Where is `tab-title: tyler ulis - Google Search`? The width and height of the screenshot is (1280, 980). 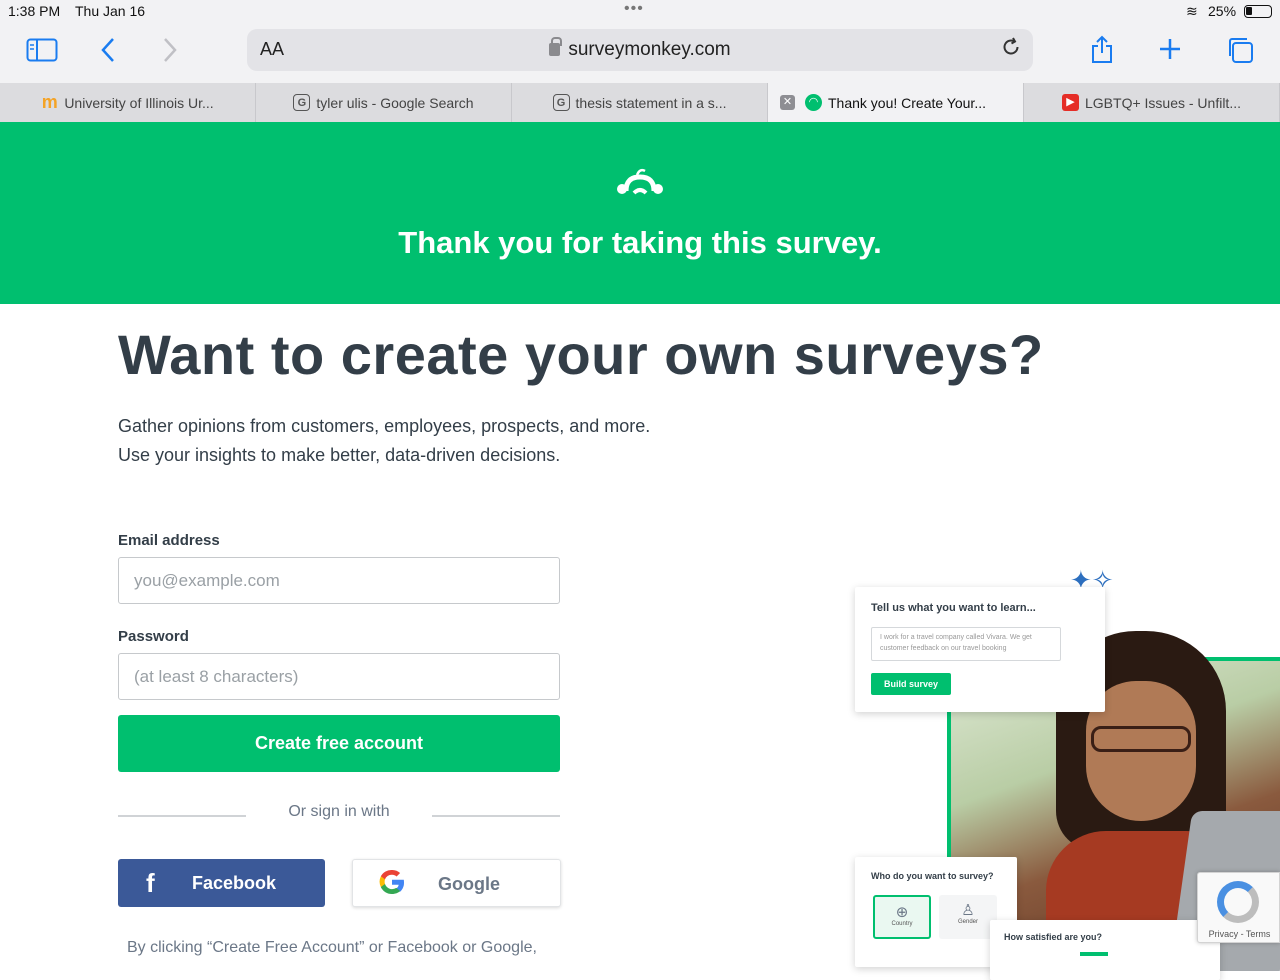
tab-title: tyler ulis - Google Search is located at coordinates (395, 102).